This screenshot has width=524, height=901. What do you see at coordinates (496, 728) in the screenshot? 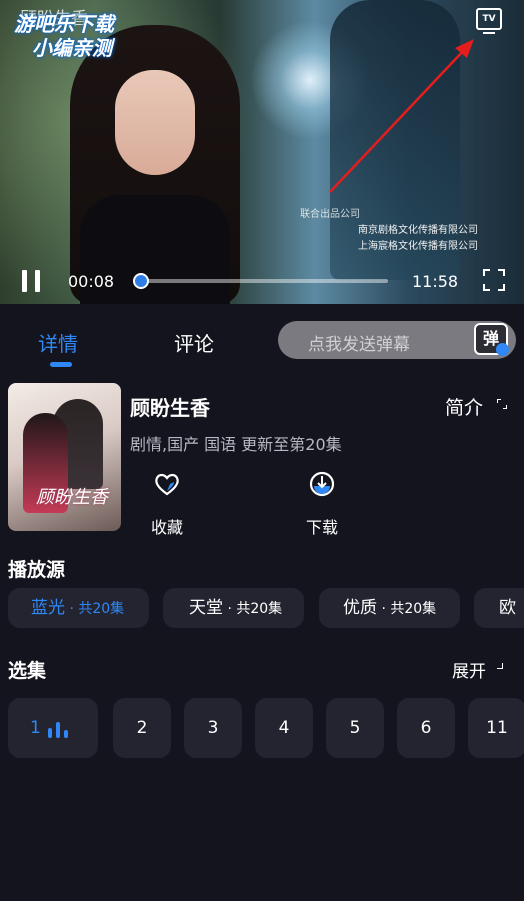
I see `episode-item: 11` at bounding box center [496, 728].